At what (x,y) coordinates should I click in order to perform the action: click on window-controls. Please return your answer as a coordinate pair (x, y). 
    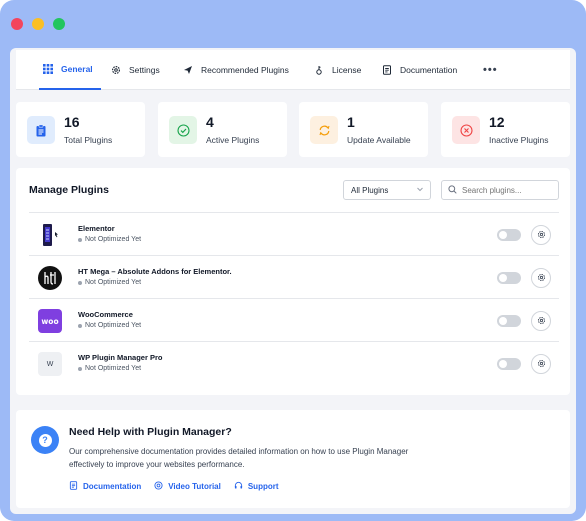
    Looking at the image, I should click on (38, 24).